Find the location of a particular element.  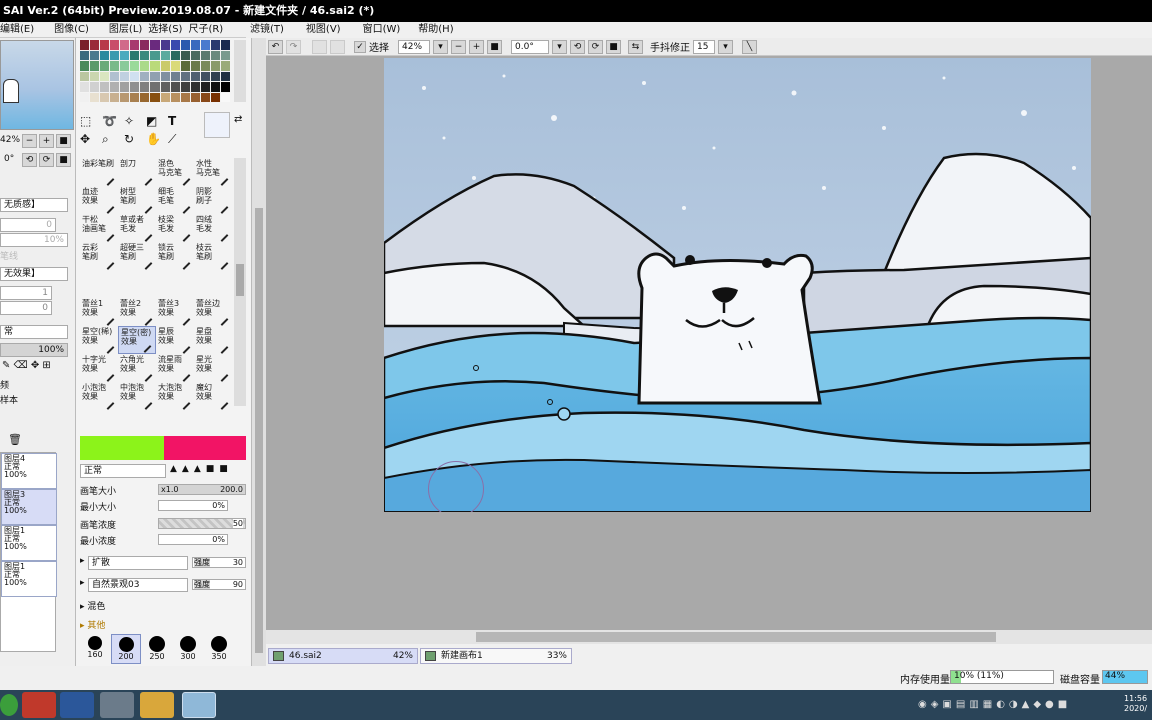

brush-preset: 星空(密) 效果 is located at coordinates (137, 340).